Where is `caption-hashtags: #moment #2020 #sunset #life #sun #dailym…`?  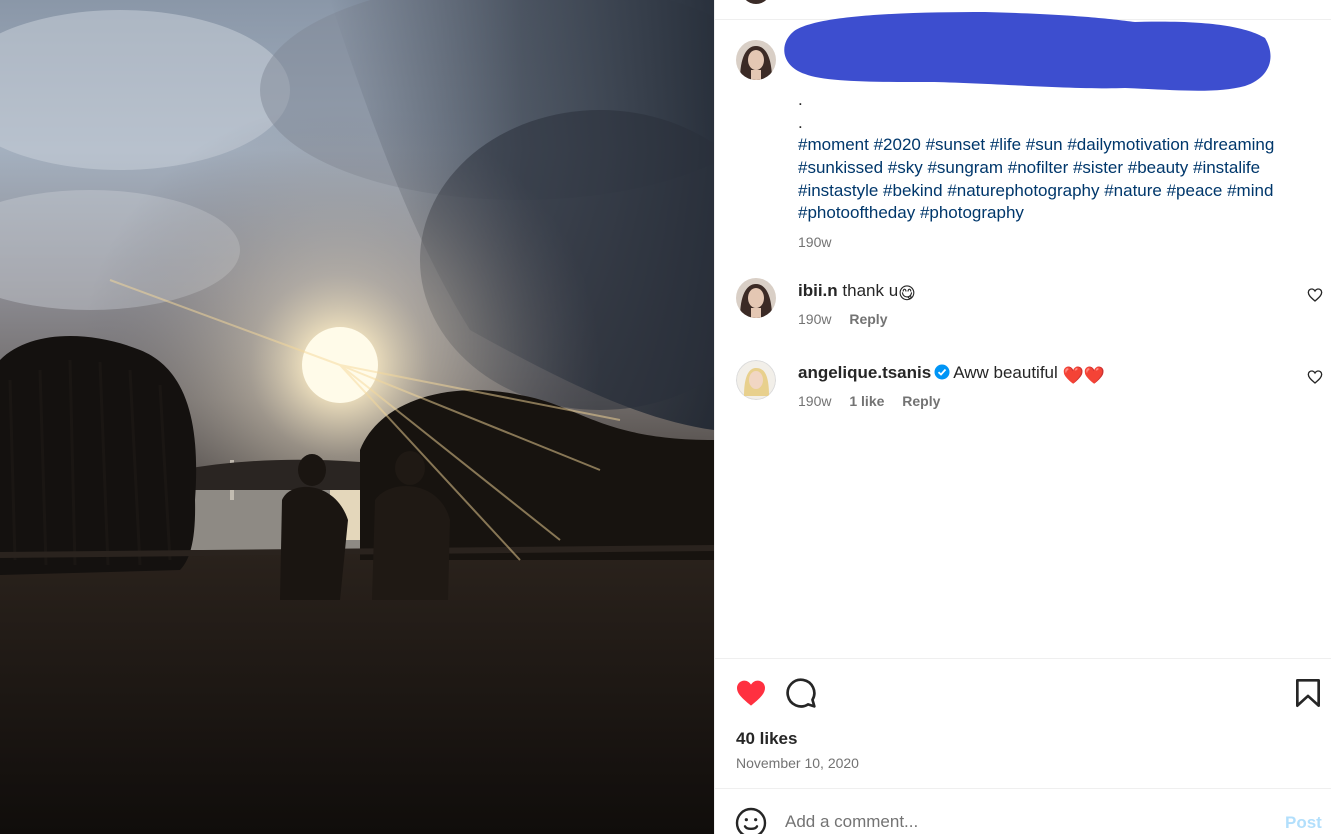 caption-hashtags: #moment #2020 #sunset #life #sun #dailym… is located at coordinates (1058, 179).